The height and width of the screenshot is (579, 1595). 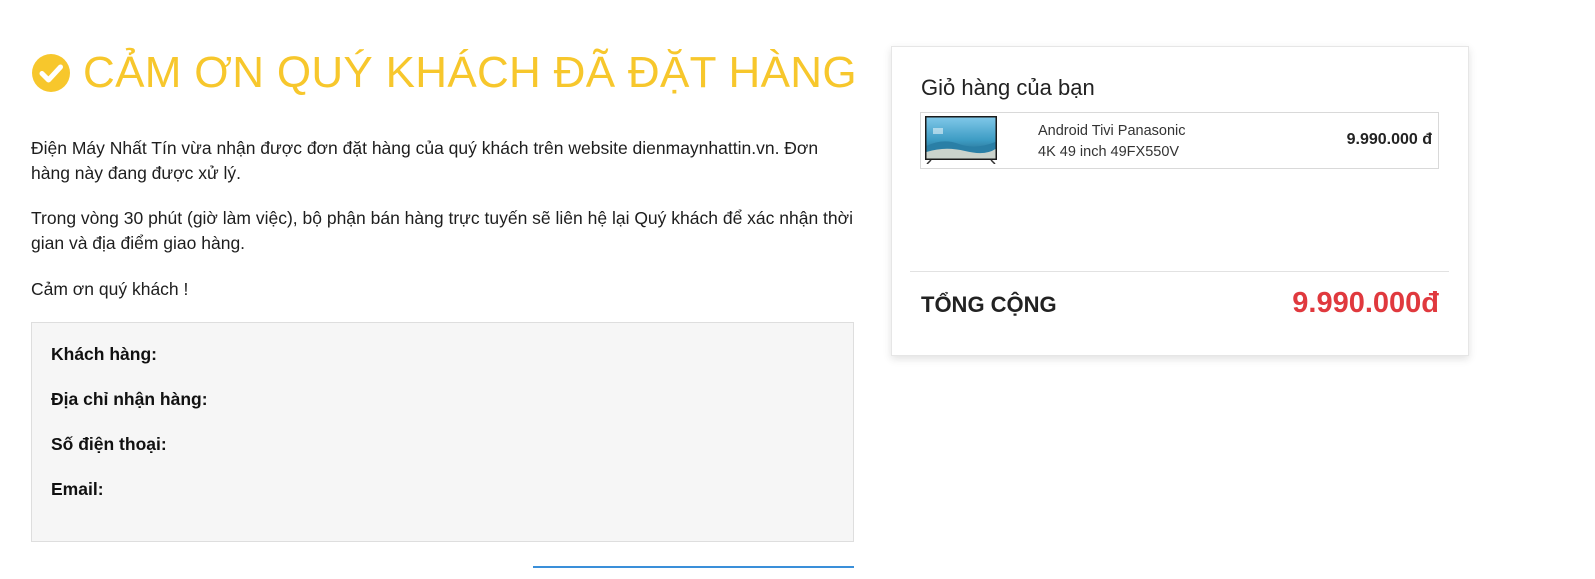 I want to click on cart-title: Giỏ hàng của bạn, so click(x=1008, y=87).